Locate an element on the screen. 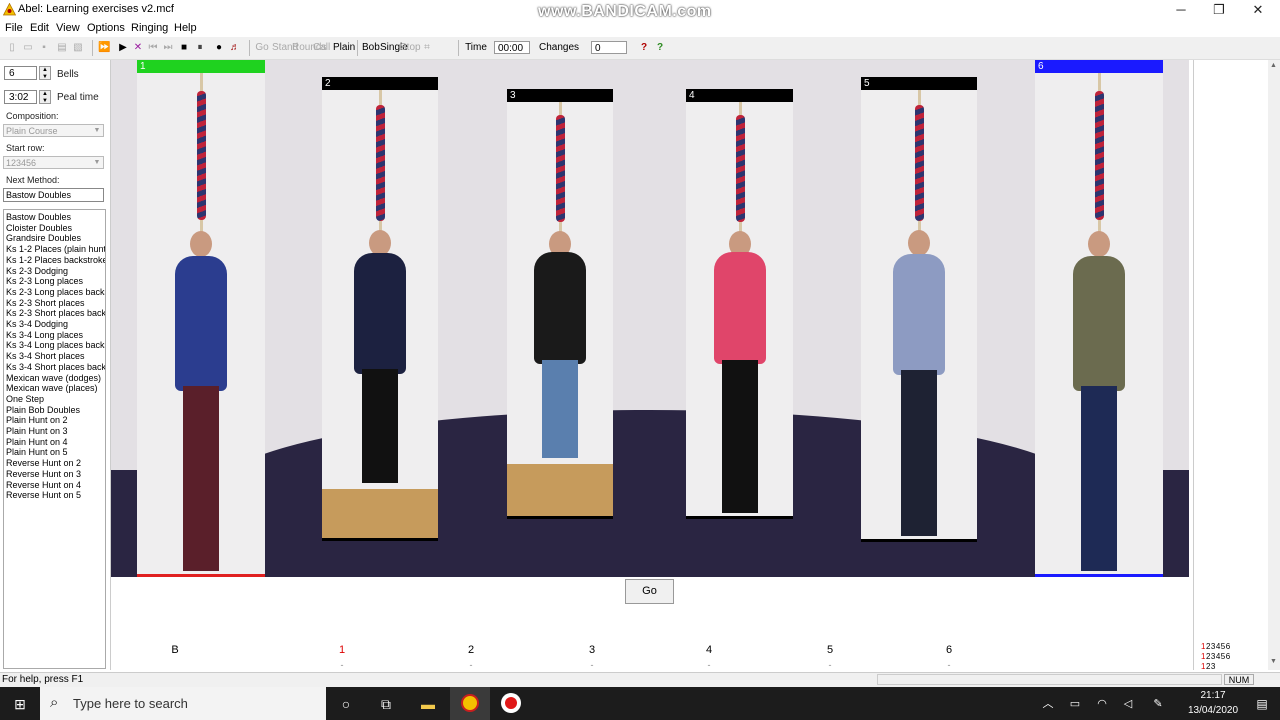 The image size is (1280, 720). next-method-field: Bastow Doubles is located at coordinates (53, 195).